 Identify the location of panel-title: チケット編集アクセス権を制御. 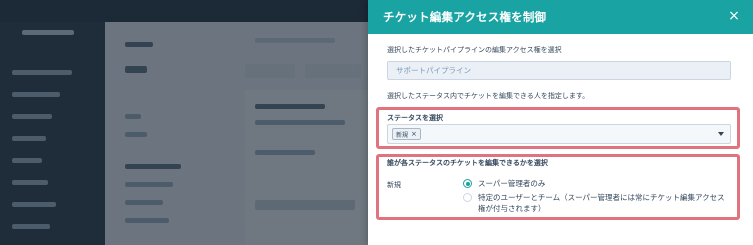
(465, 17).